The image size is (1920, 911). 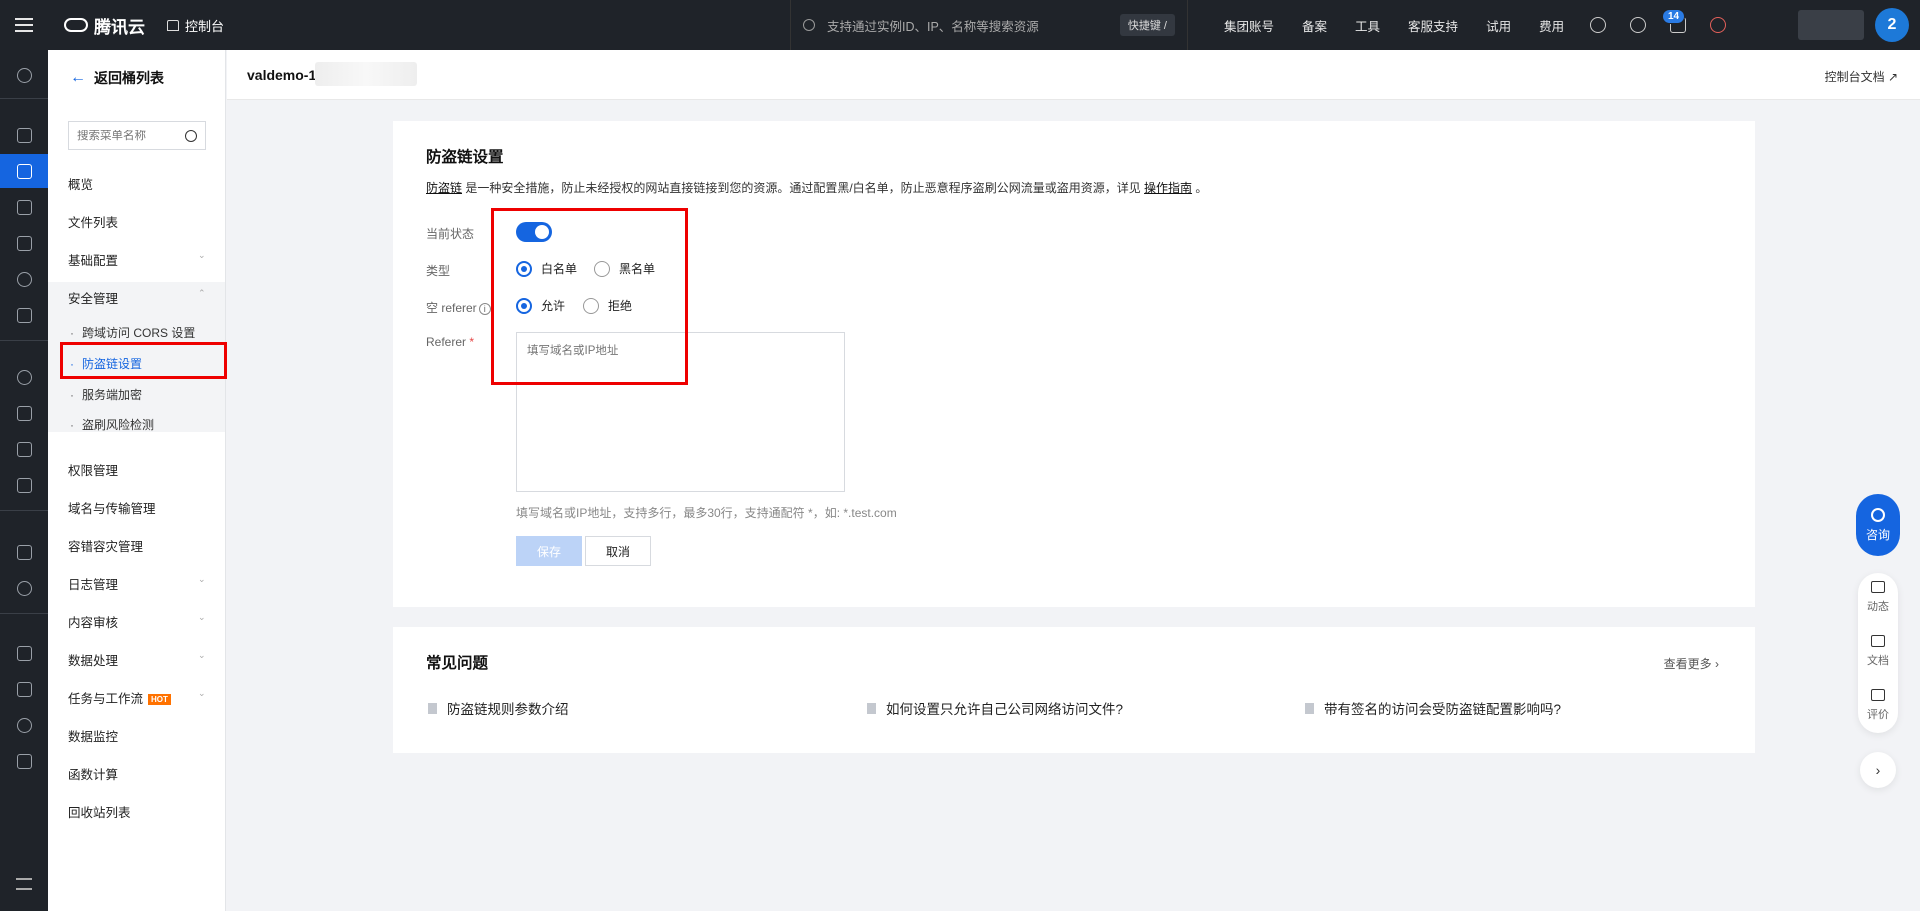 What do you see at coordinates (137, 659) in the screenshot?
I see `sidebar-item-data-process: 数据处理 ⌄` at bounding box center [137, 659].